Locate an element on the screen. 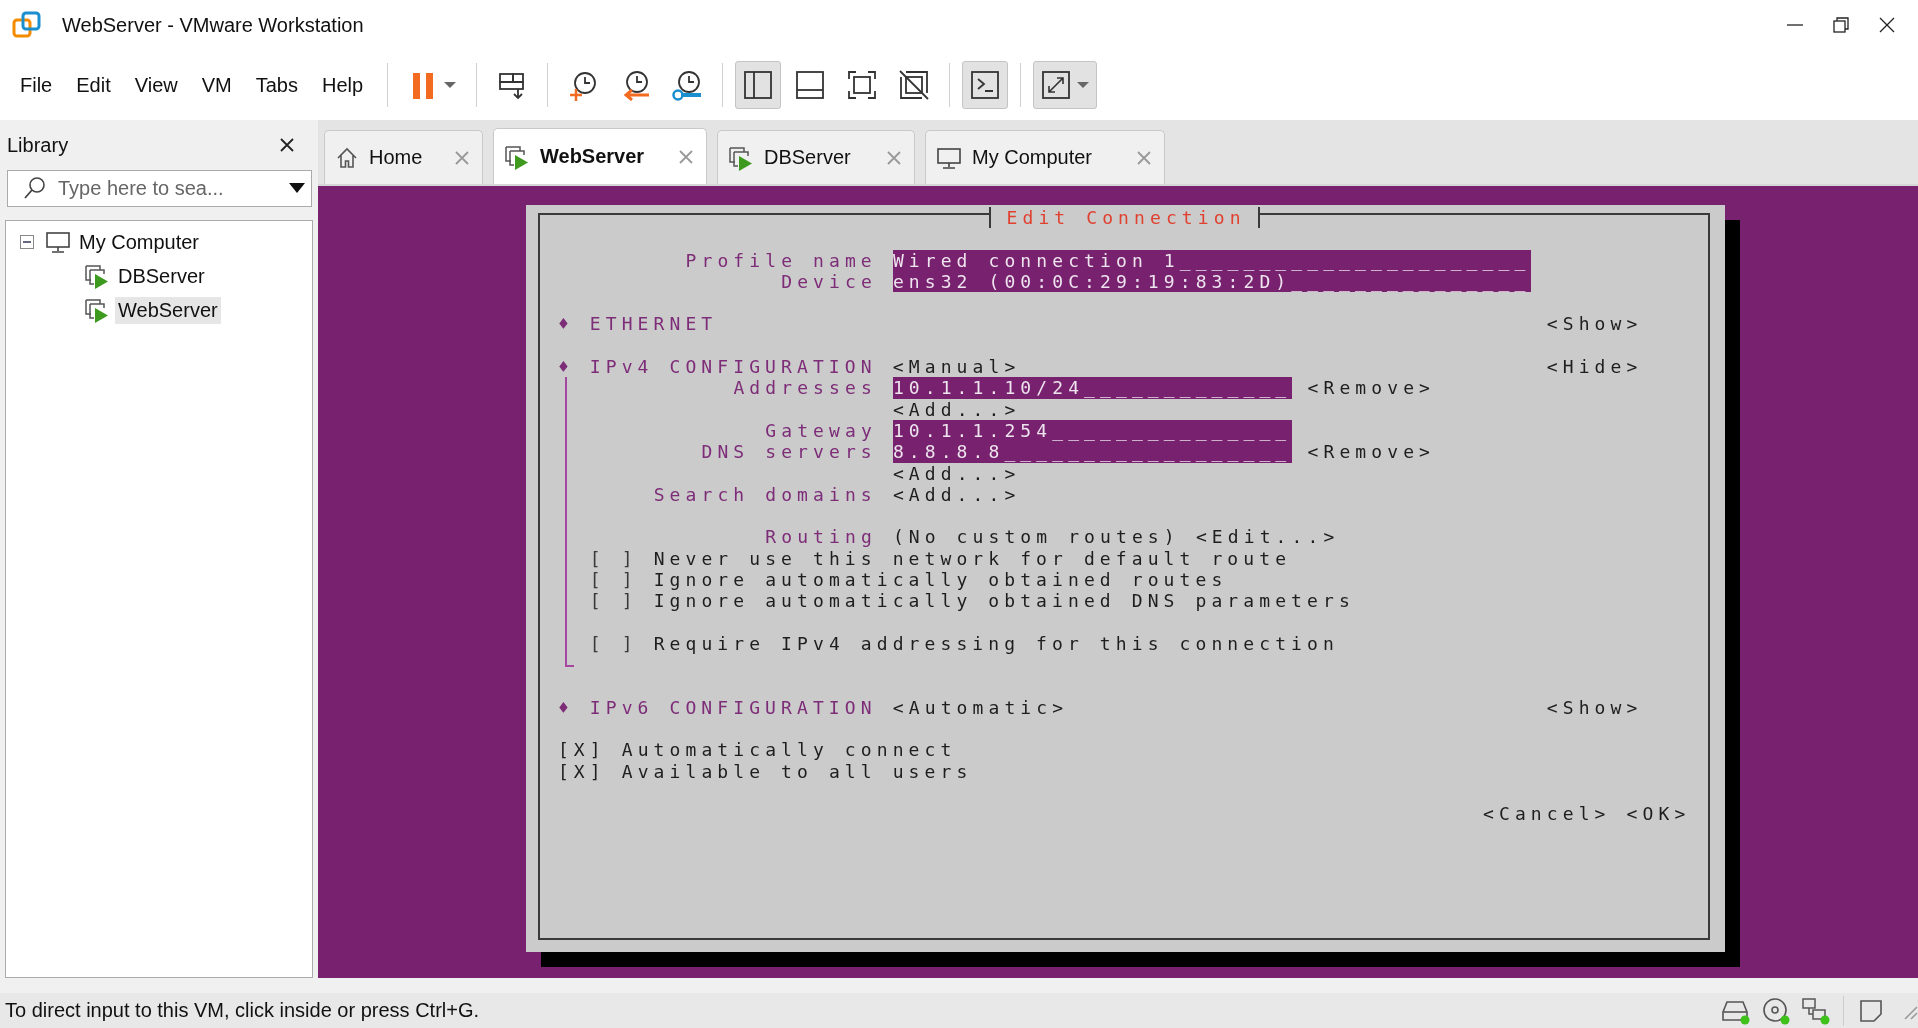 This screenshot has height=1028, width=1918. library-toggle-button is located at coordinates (758, 85).